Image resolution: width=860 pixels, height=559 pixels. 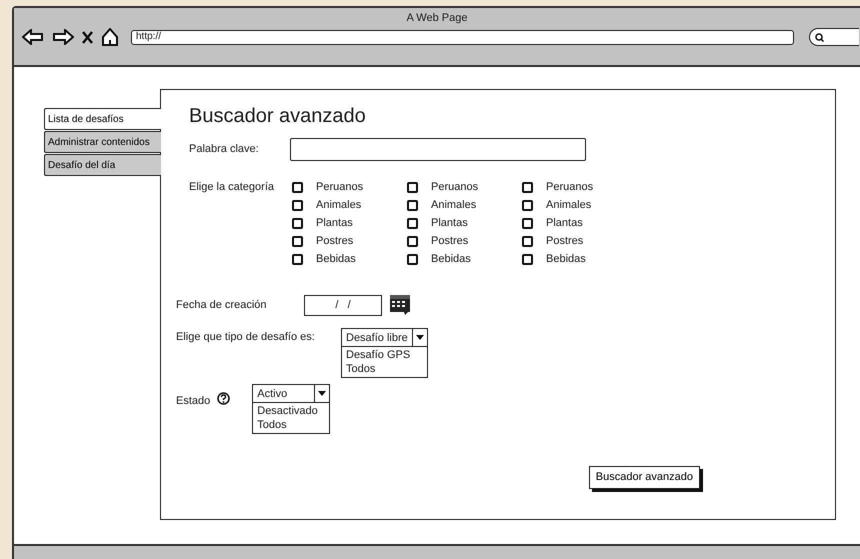 I want to click on date-value: / /, so click(x=343, y=305).